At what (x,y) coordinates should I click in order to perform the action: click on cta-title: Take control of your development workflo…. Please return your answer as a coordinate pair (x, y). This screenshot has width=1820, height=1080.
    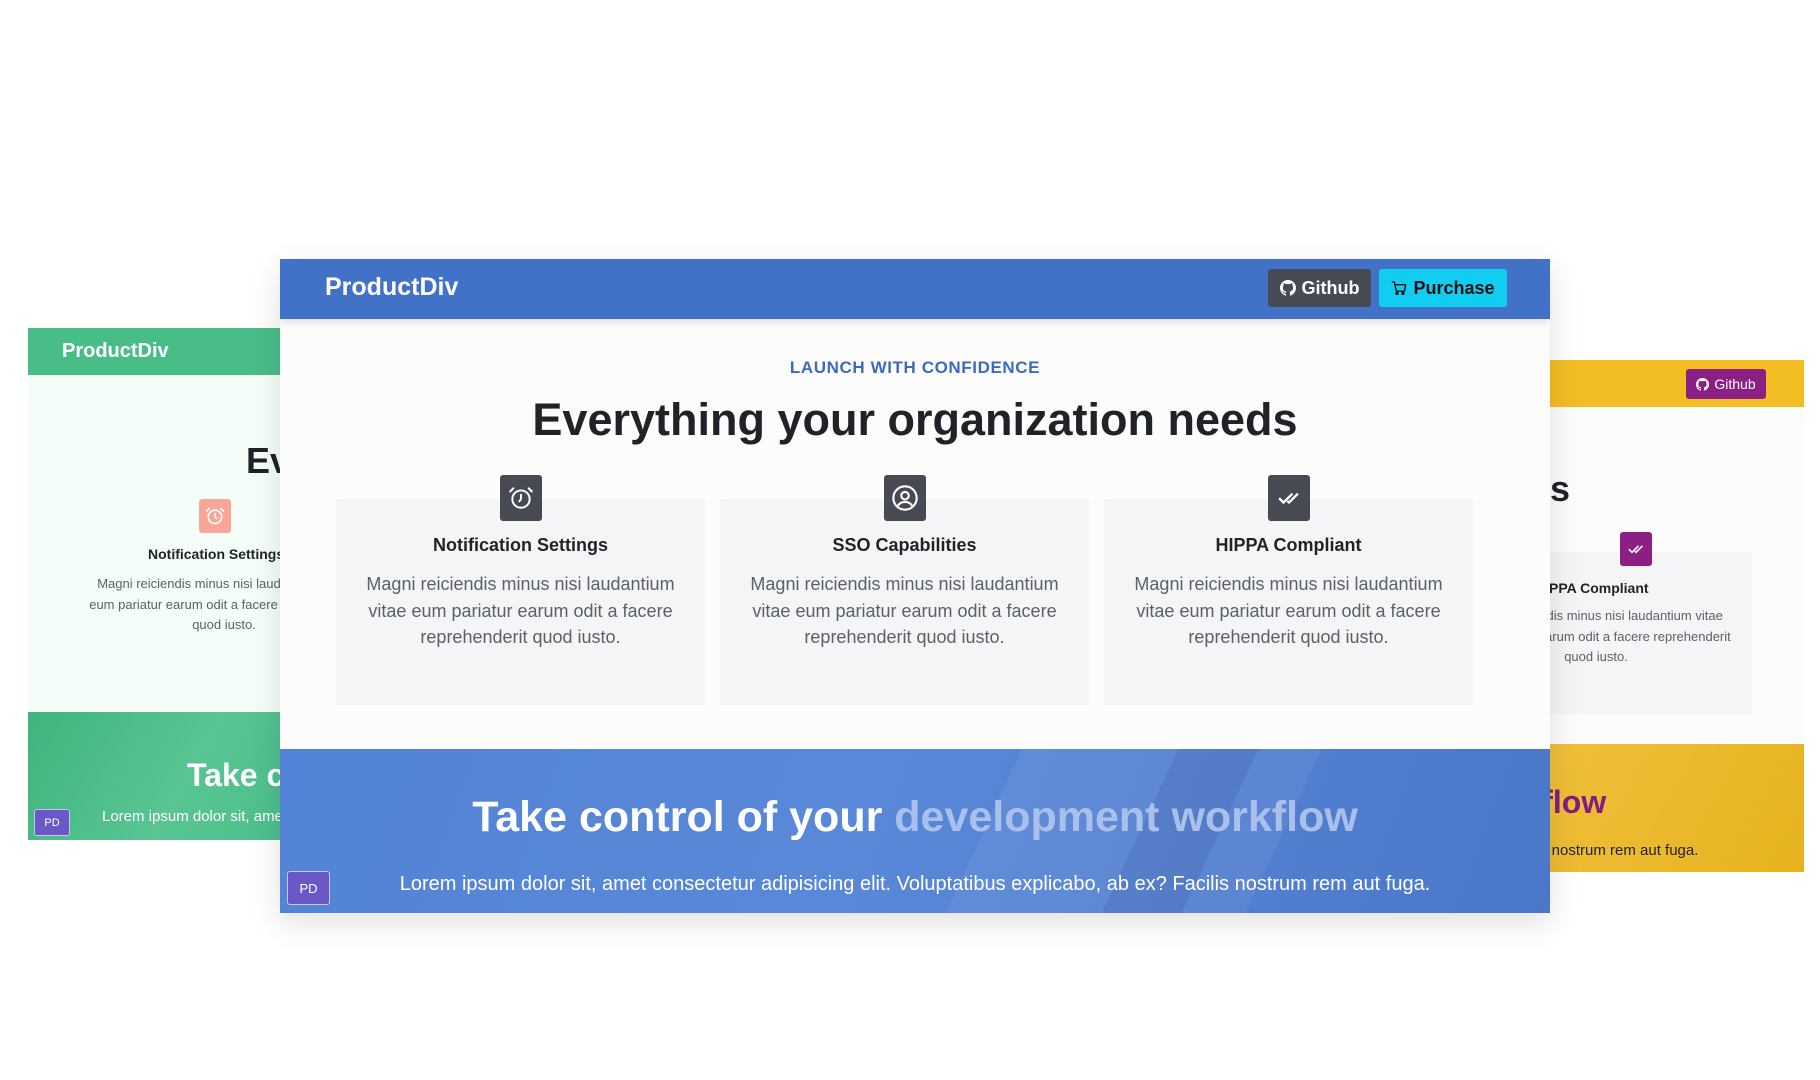
    Looking at the image, I should click on (915, 817).